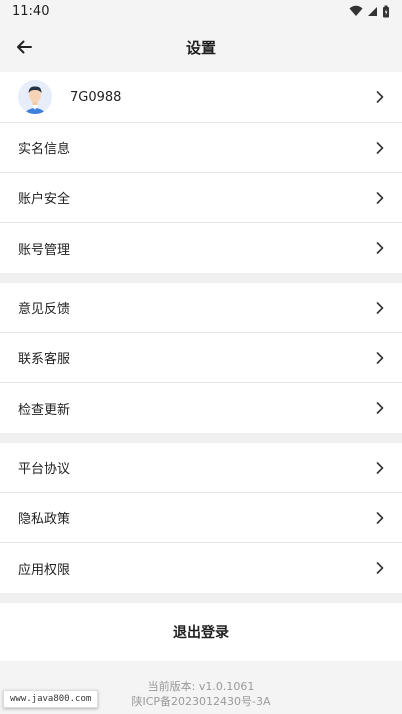  I want to click on avatar, so click(35, 97).